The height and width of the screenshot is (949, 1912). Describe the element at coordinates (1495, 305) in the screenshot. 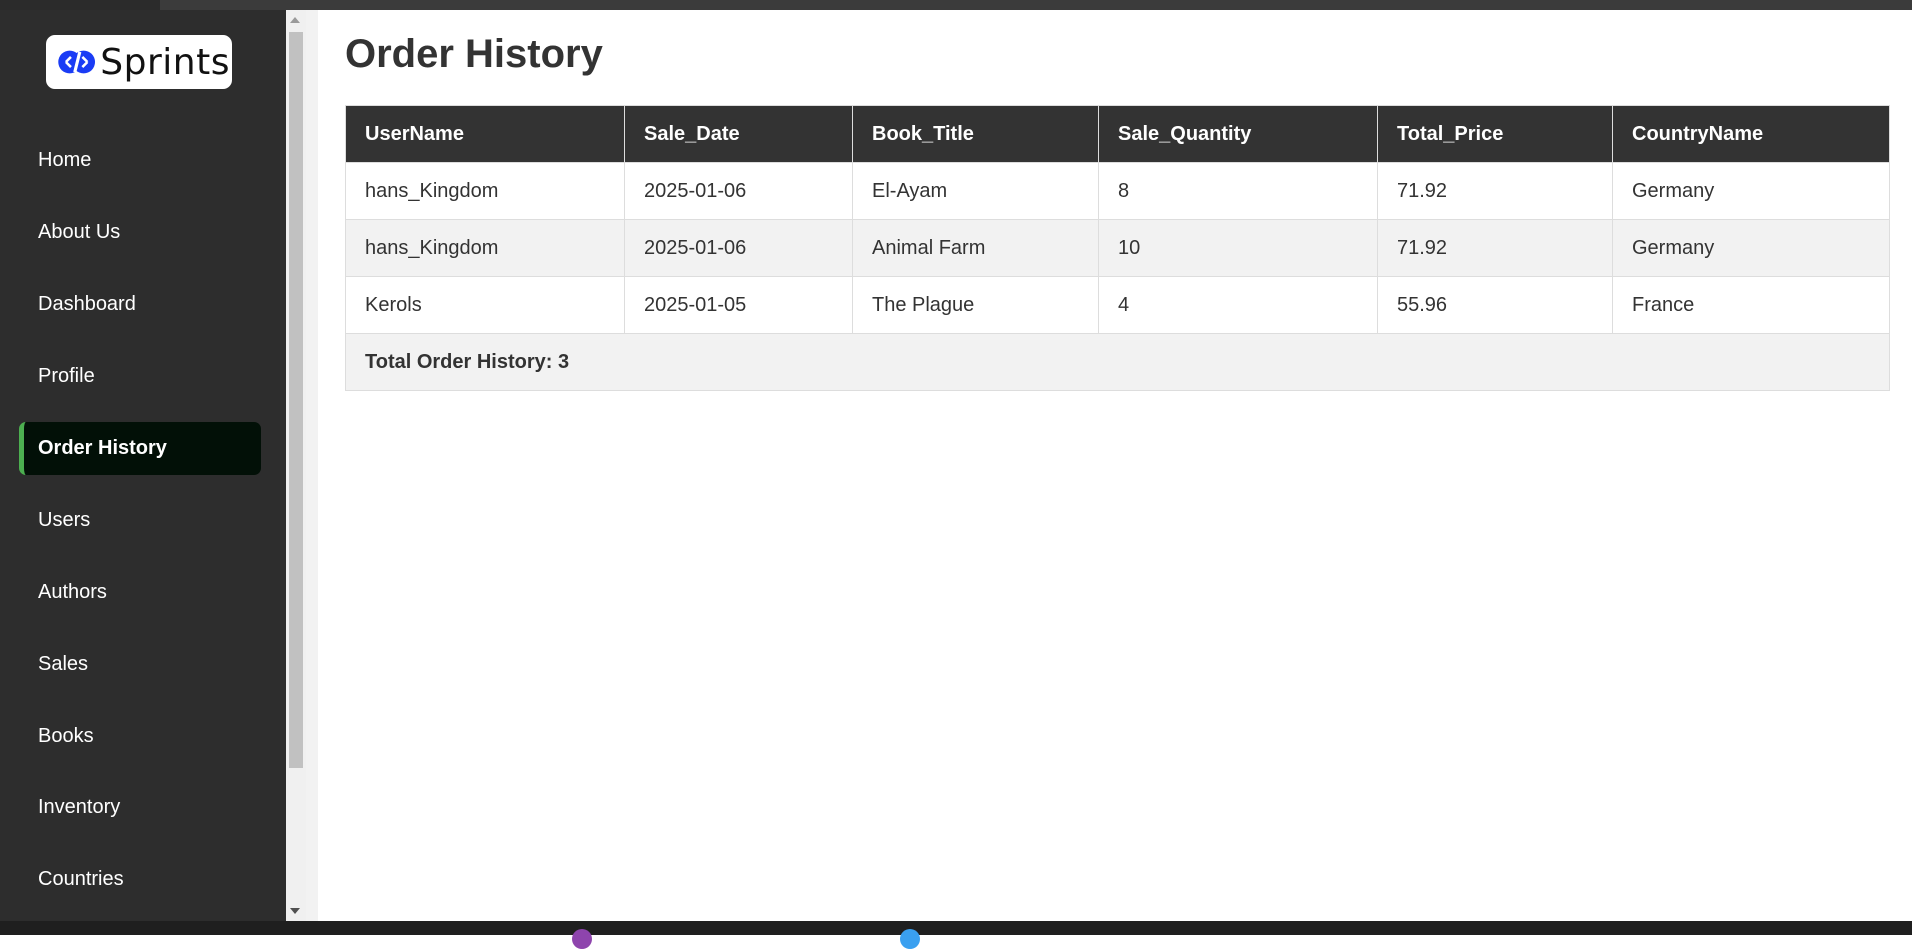

I see `cell-total-price: 55.96` at that location.